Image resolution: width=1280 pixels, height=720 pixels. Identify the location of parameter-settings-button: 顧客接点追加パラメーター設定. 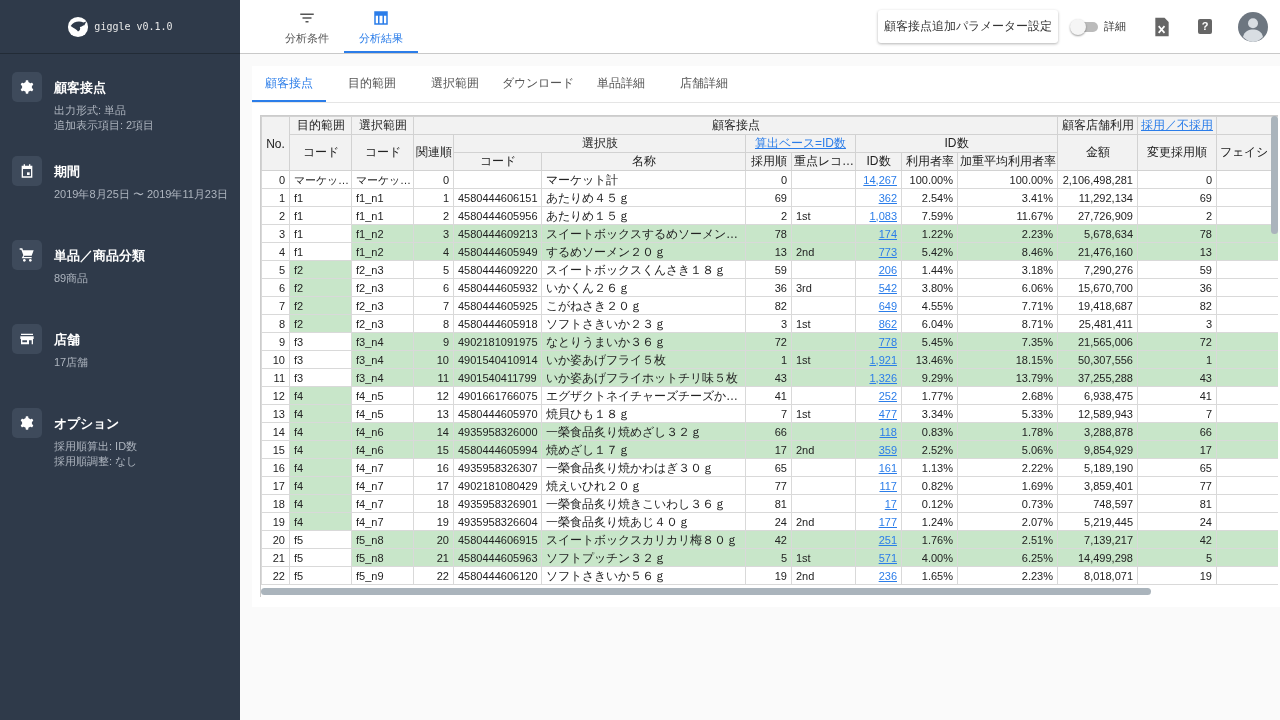
(968, 26).